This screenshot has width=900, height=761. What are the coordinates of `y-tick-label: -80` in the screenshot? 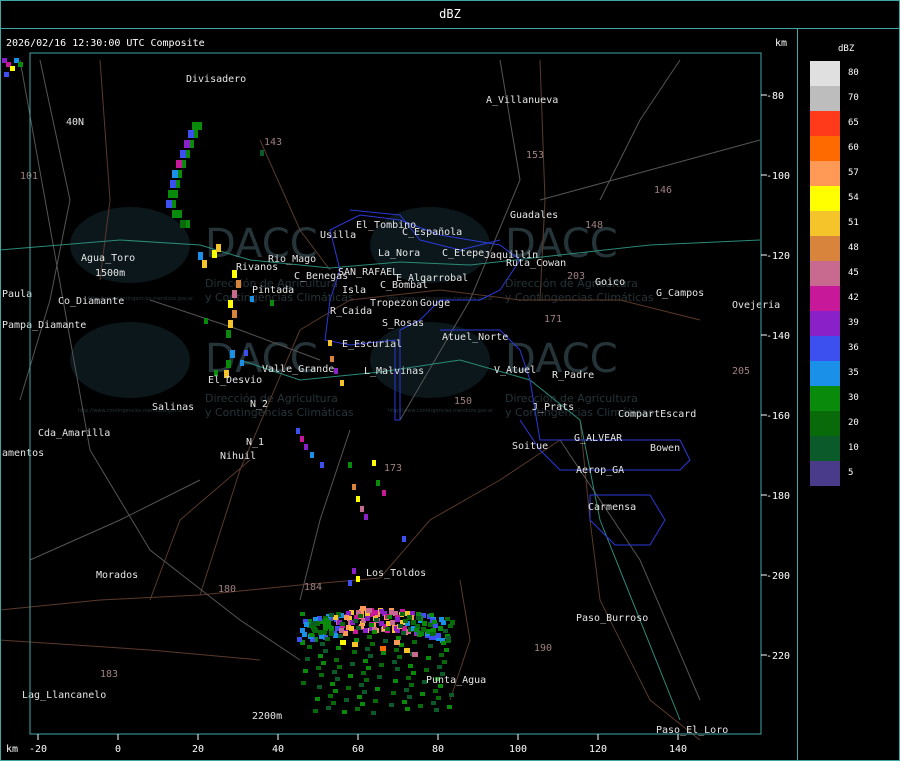 It's located at (775, 96).